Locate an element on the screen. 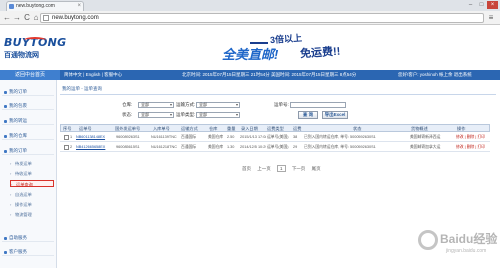 The height and width of the screenshot is (268, 500). baidu-watermark: Baidu经验 jingyan.baidu.com is located at coordinates (454, 244).